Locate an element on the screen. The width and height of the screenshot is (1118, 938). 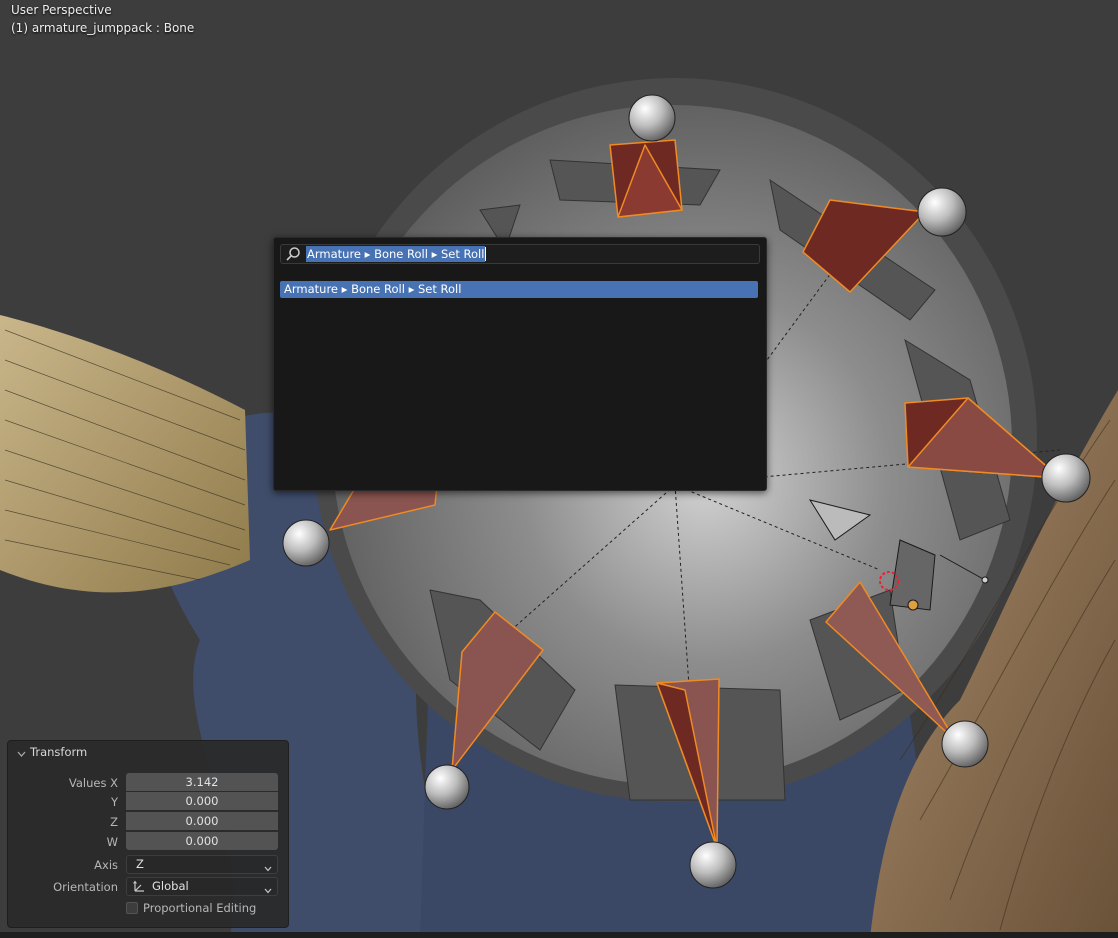
bone-sphere-right is located at coordinates (1066, 478).